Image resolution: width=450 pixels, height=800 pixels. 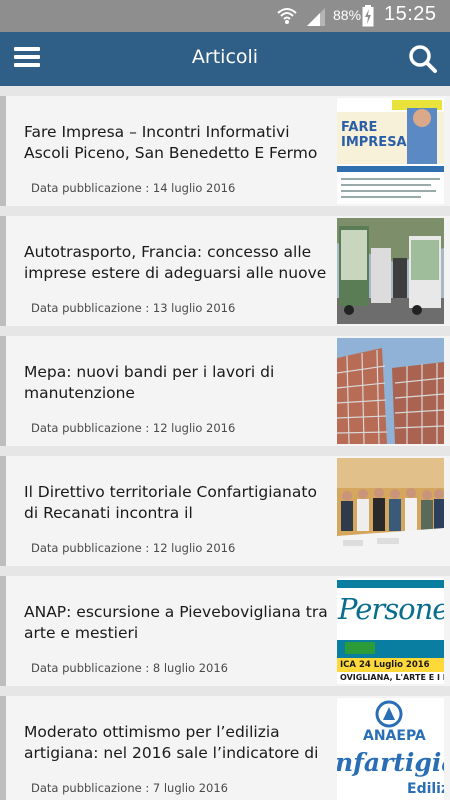 What do you see at coordinates (129, 788) in the screenshot?
I see `article-date: Data pubblicazione : 7 luglio 2016` at bounding box center [129, 788].